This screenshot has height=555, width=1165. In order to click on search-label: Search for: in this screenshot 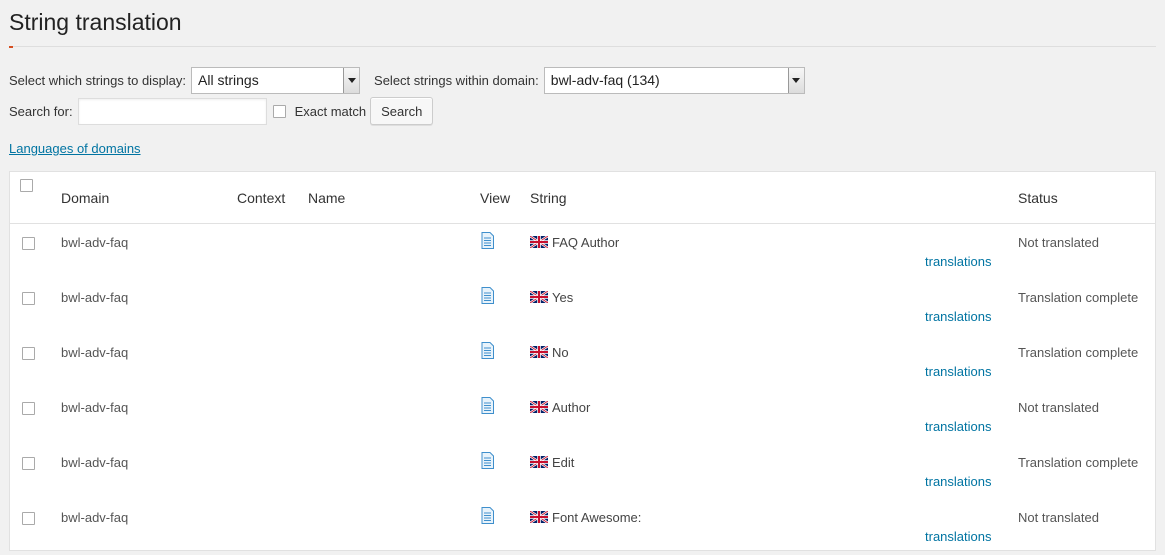, I will do `click(41, 111)`.